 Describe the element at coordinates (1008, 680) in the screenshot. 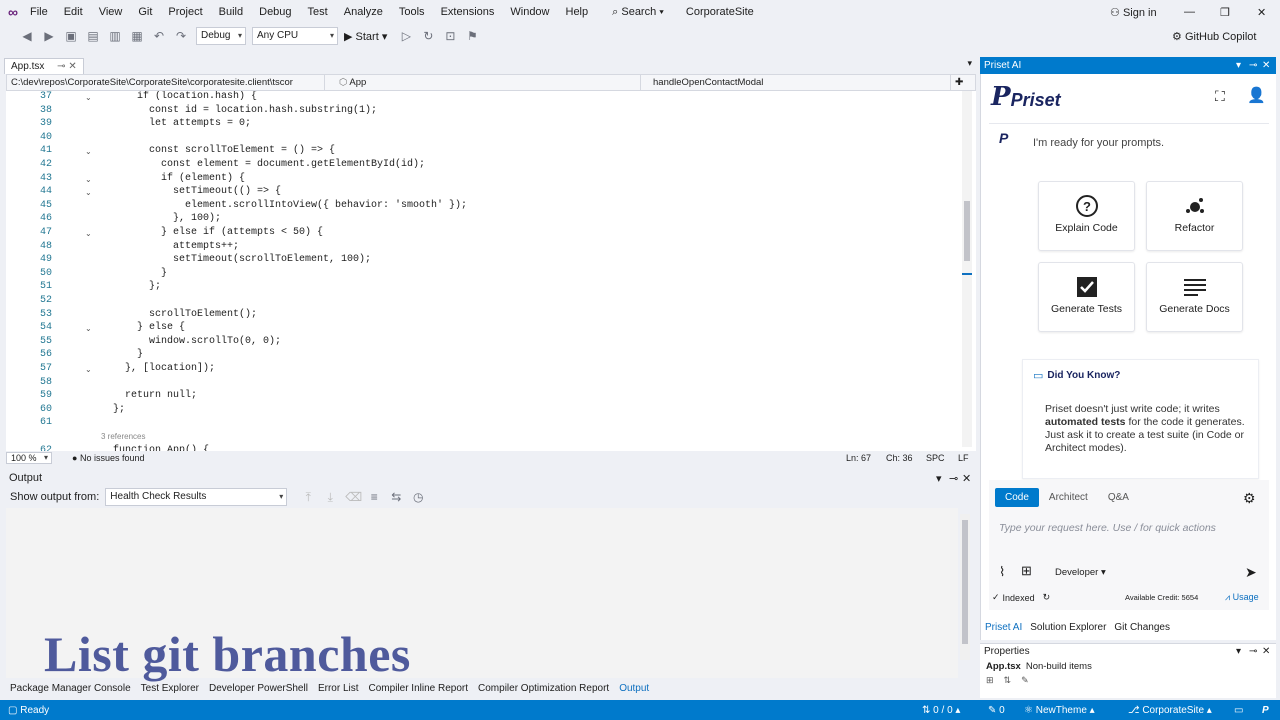

I see `alphabetical-icon: ⇅` at that location.